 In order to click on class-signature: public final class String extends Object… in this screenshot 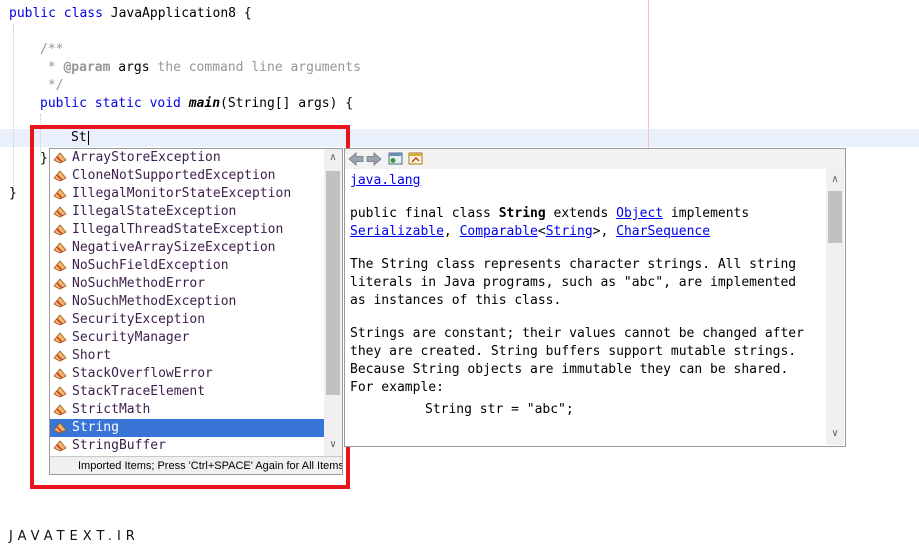, I will do `click(550, 222)`.